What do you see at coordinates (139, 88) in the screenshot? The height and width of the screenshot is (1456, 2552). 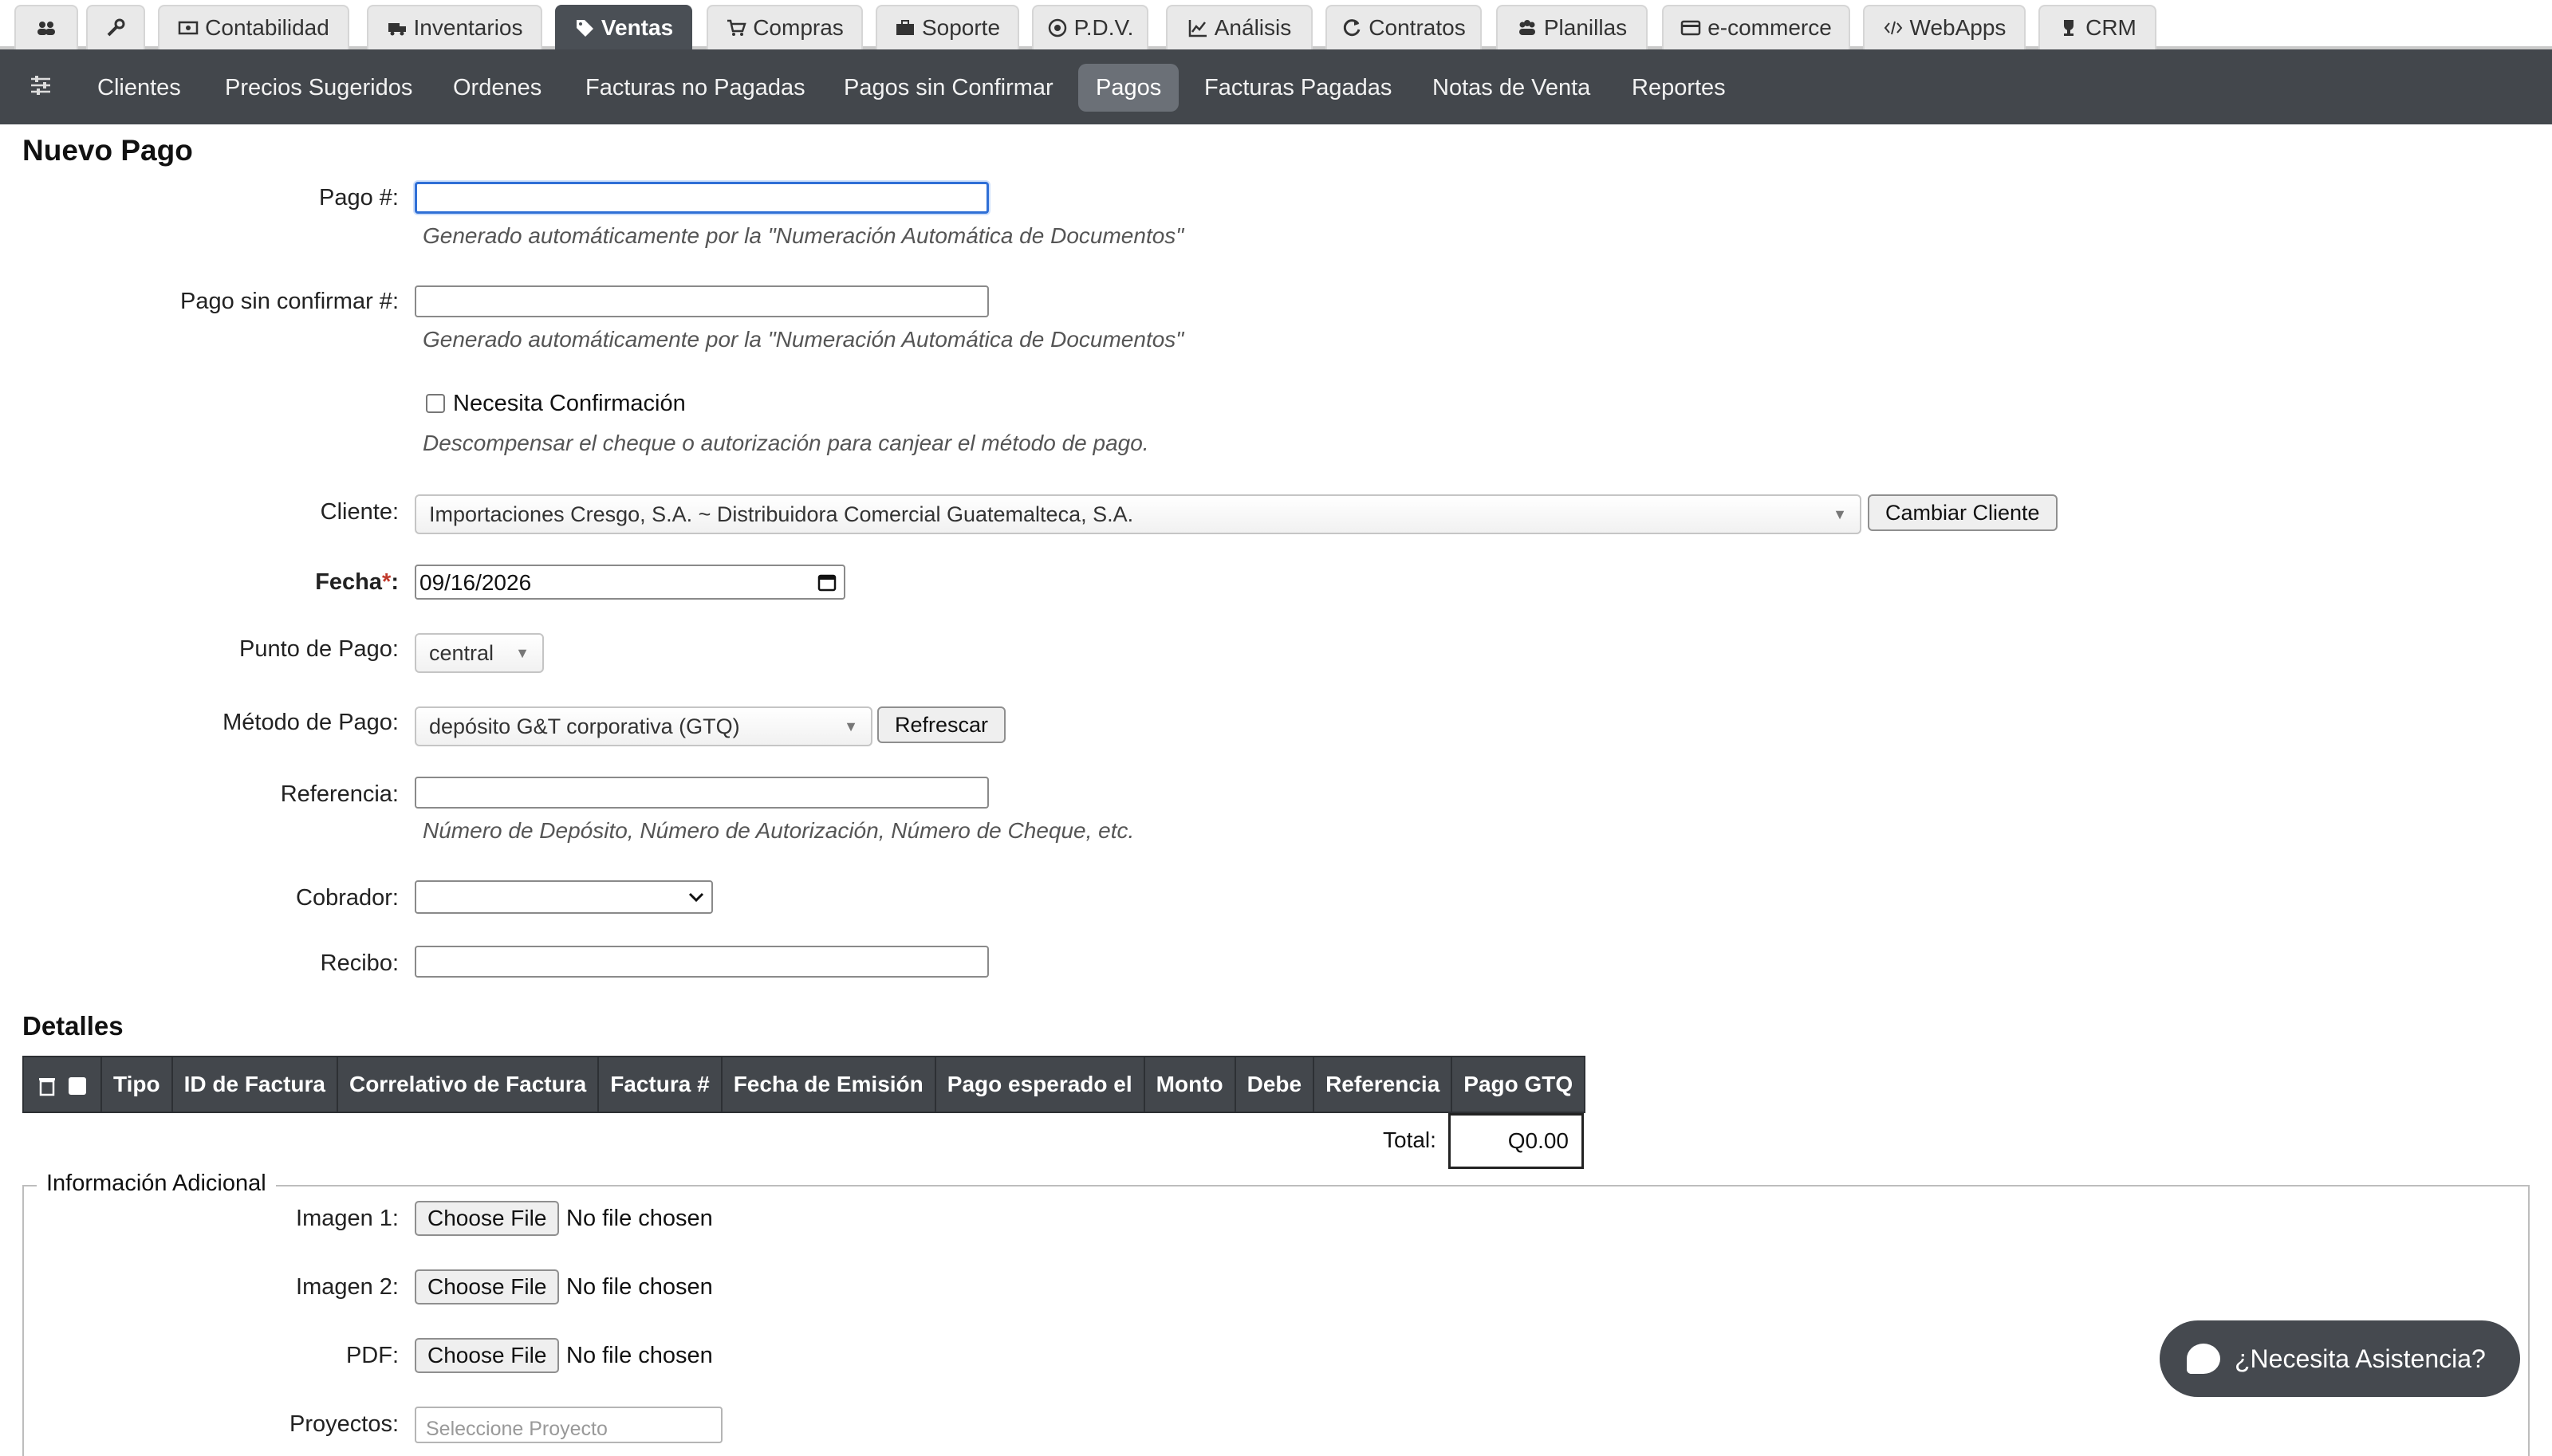 I see `subnav-clientes: Clientes` at bounding box center [139, 88].